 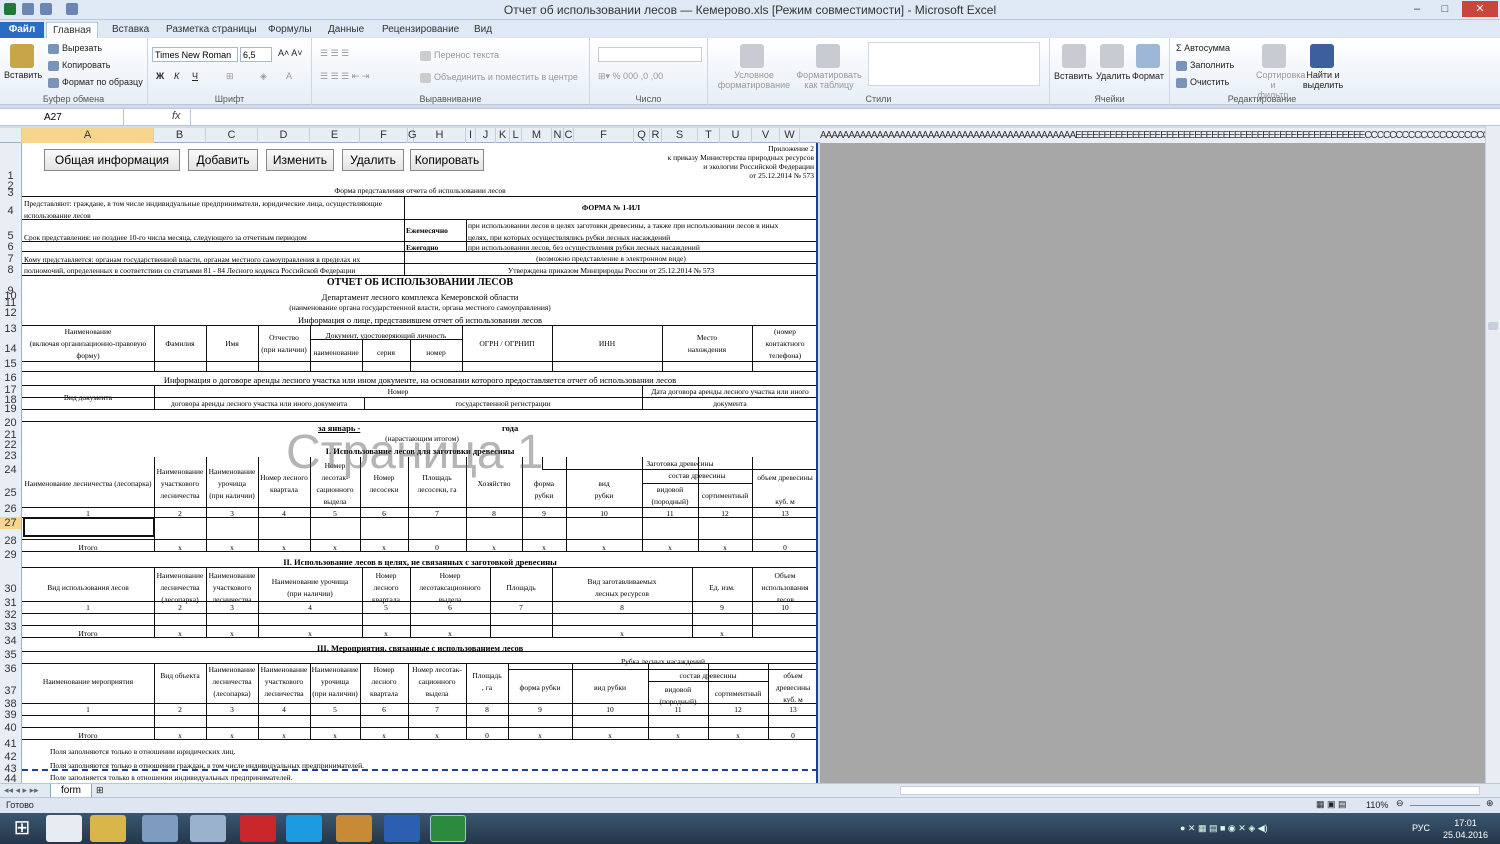 I want to click on column-header: J, so click(x=486, y=135).